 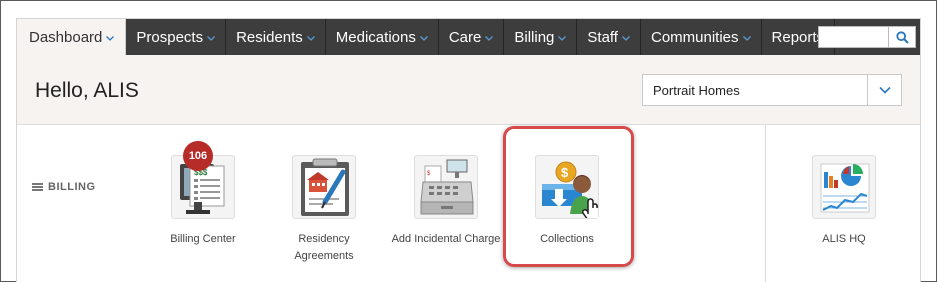 I want to click on section-label-billing: BILLING, so click(x=64, y=187).